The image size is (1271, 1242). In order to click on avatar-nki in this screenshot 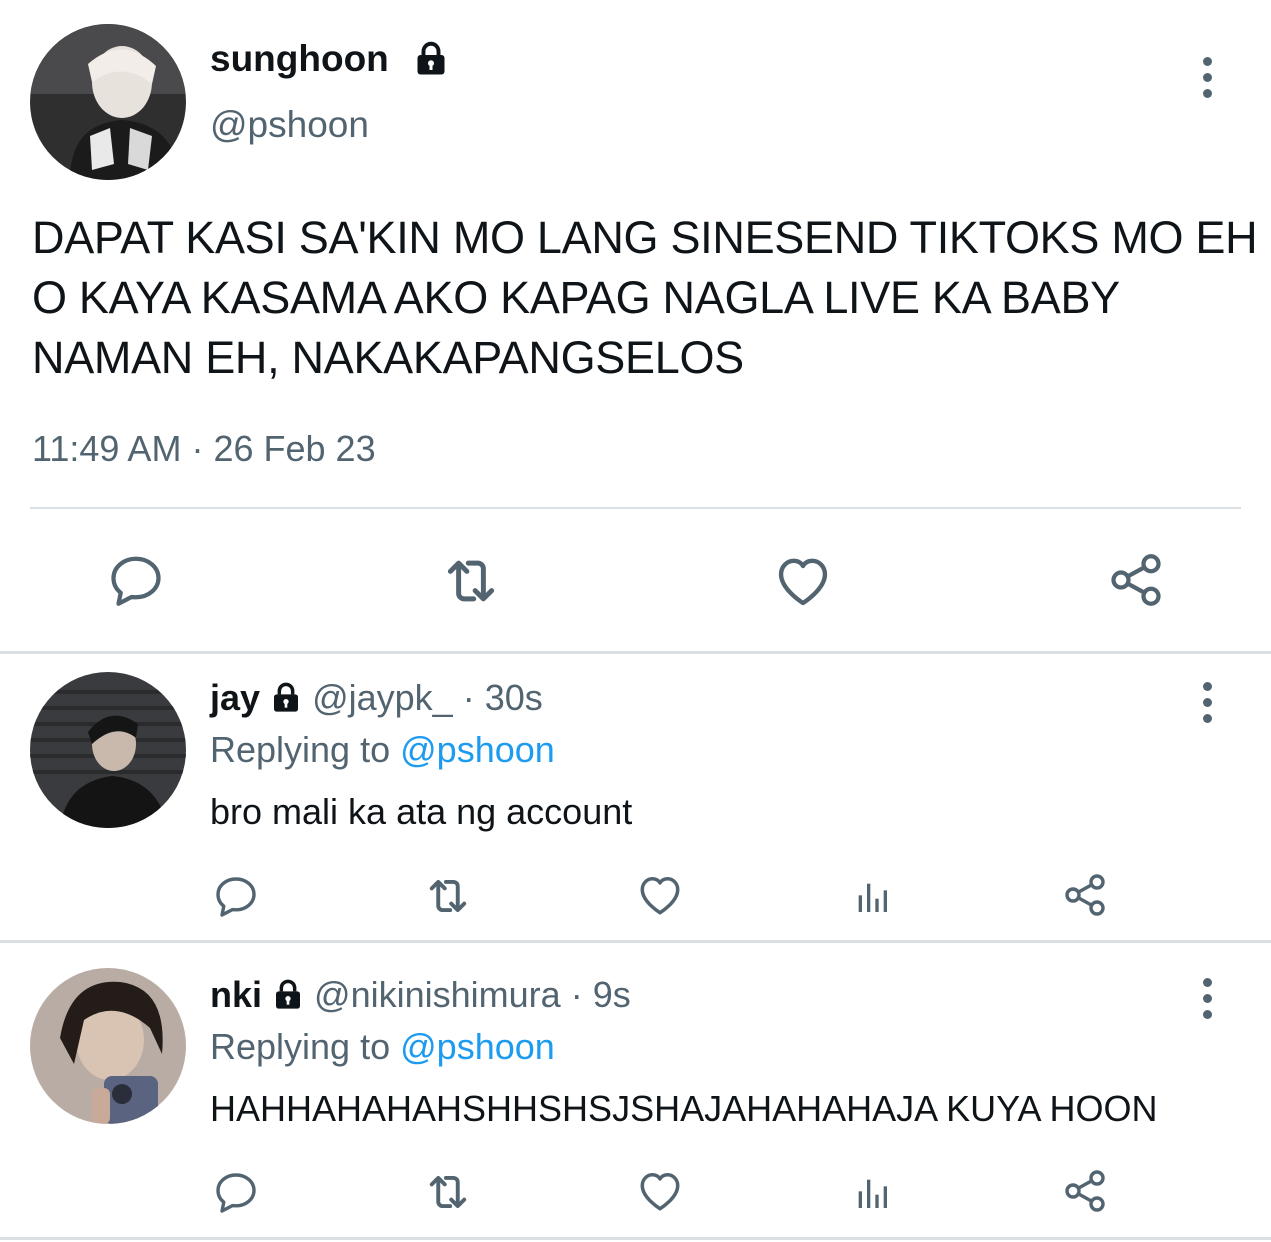, I will do `click(108, 1046)`.